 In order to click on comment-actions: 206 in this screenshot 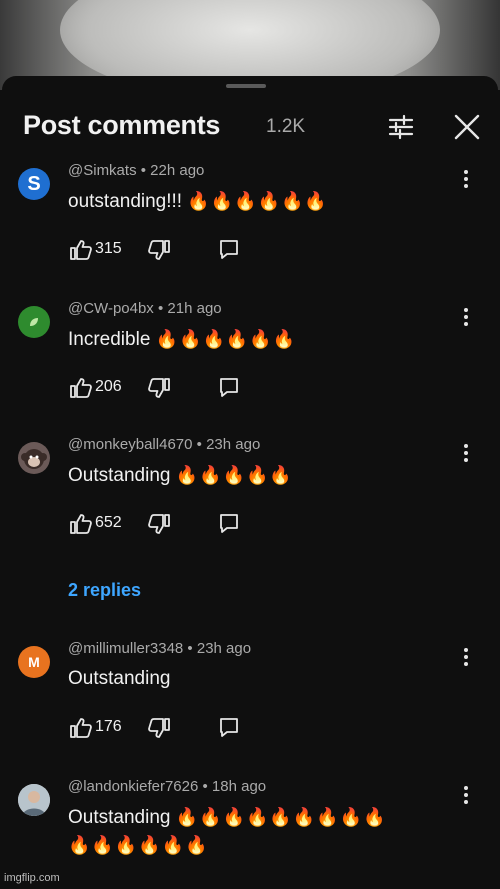, I will do `click(168, 388)`.